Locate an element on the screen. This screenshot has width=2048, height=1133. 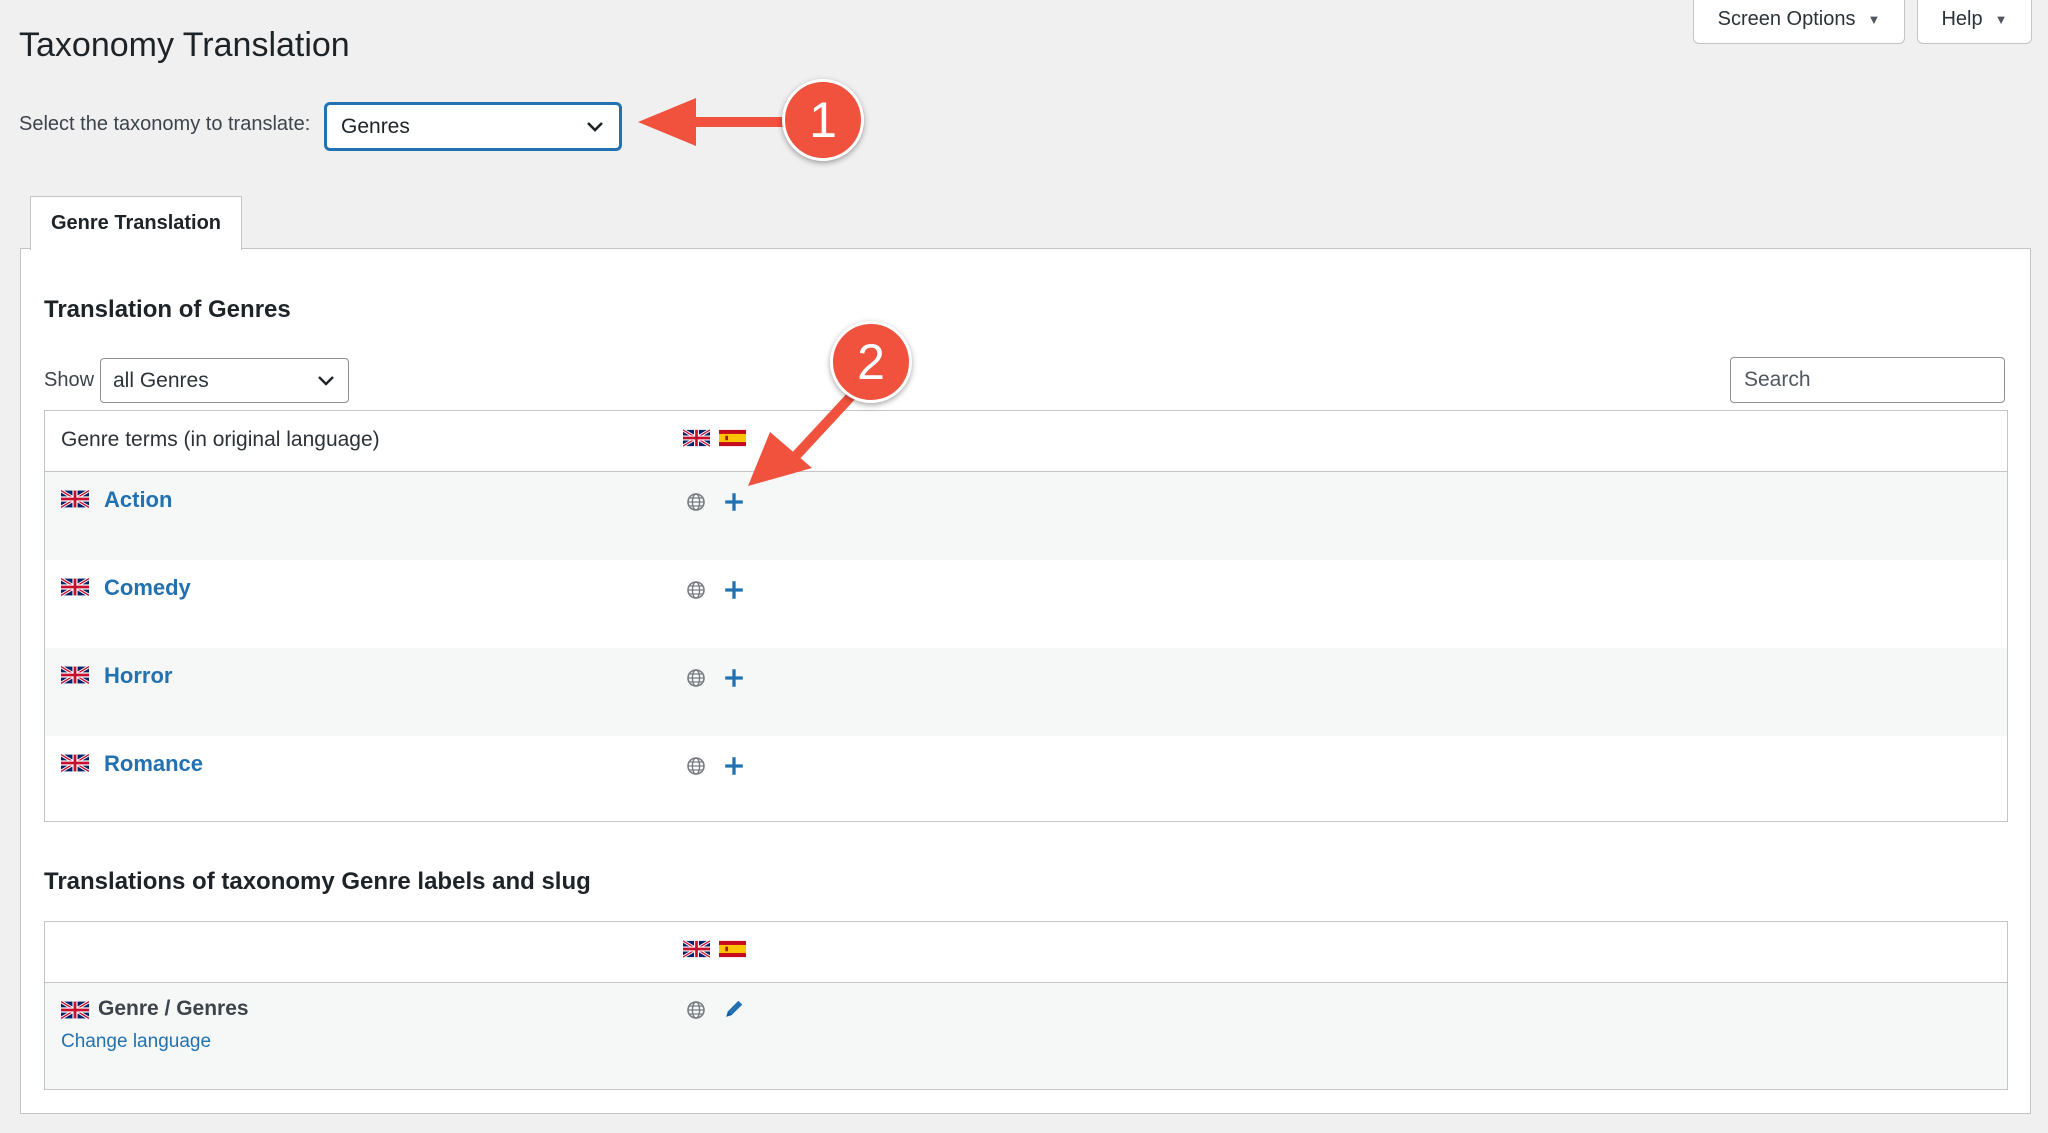
label-name: Genre / Genres is located at coordinates (173, 1008).